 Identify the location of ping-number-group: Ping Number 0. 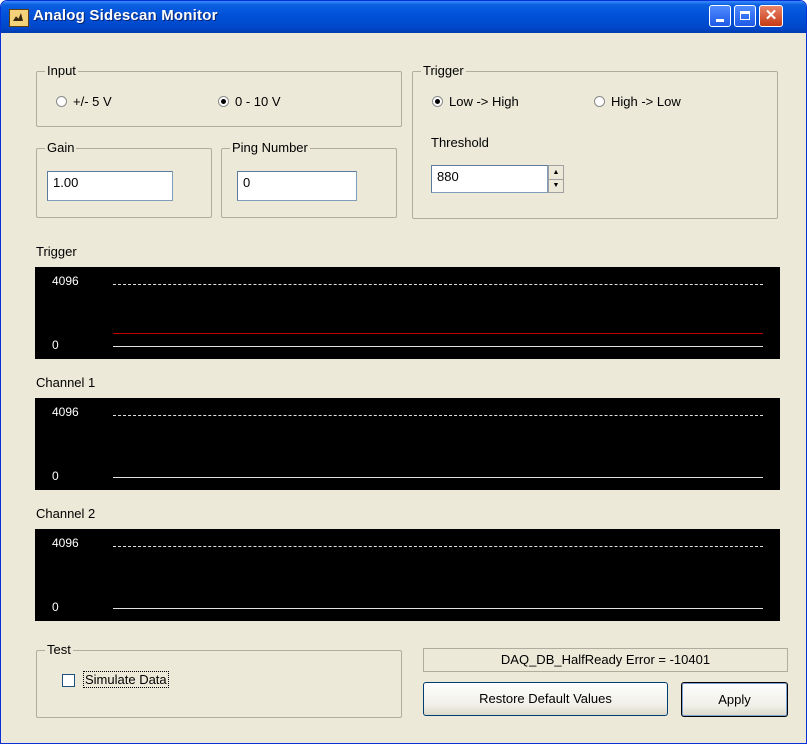
(309, 179).